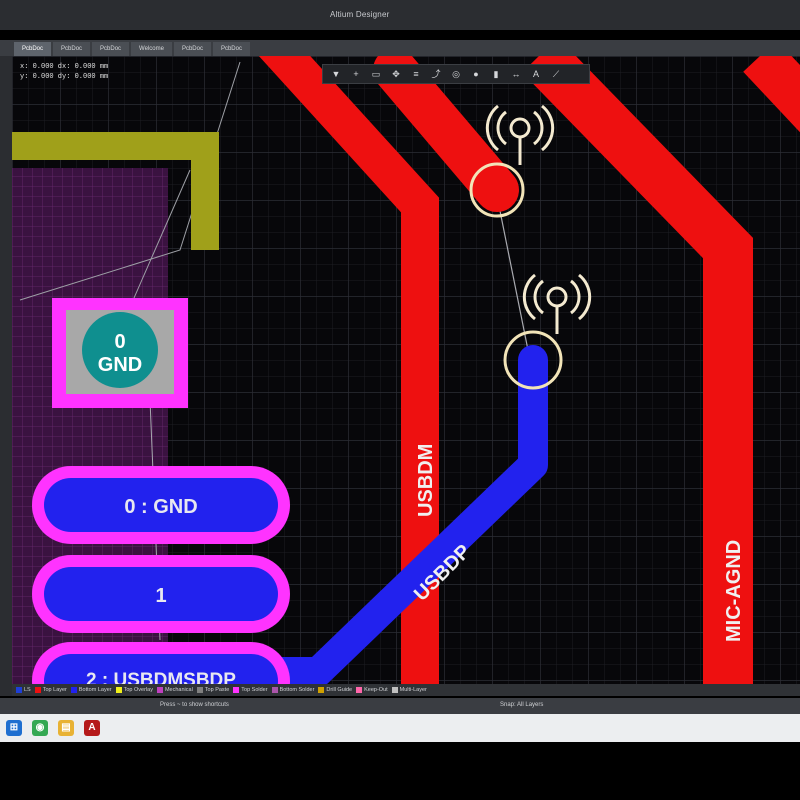  Describe the element at coordinates (64, 77) in the screenshot. I see `coord-line: y: 0.000 dy: 0.000 mm` at that location.